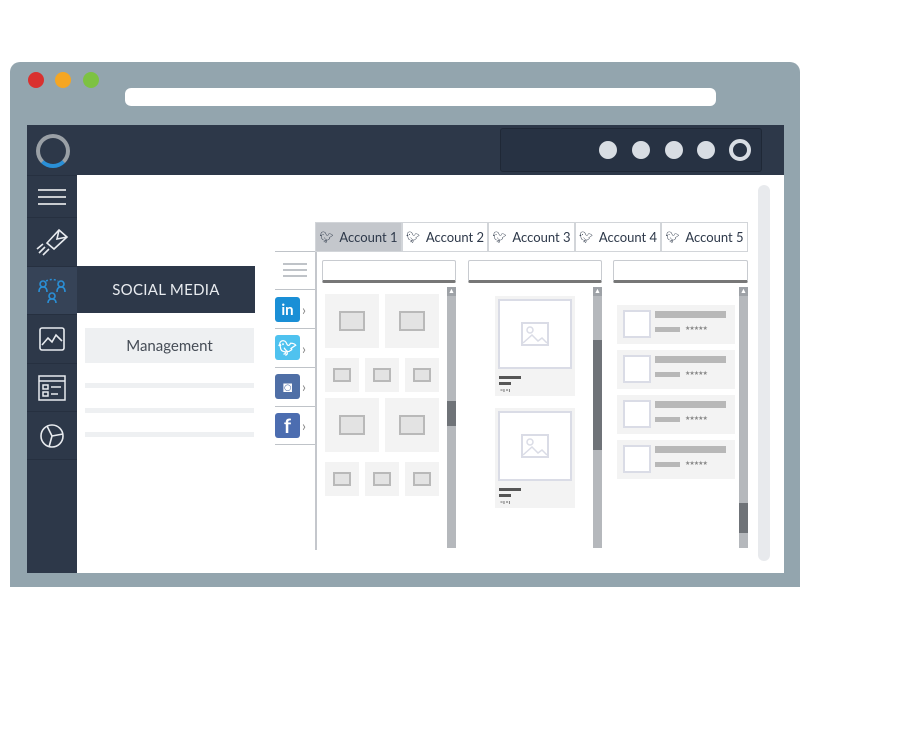  Describe the element at coordinates (169, 345) in the screenshot. I see `menu-item-management: Management` at that location.